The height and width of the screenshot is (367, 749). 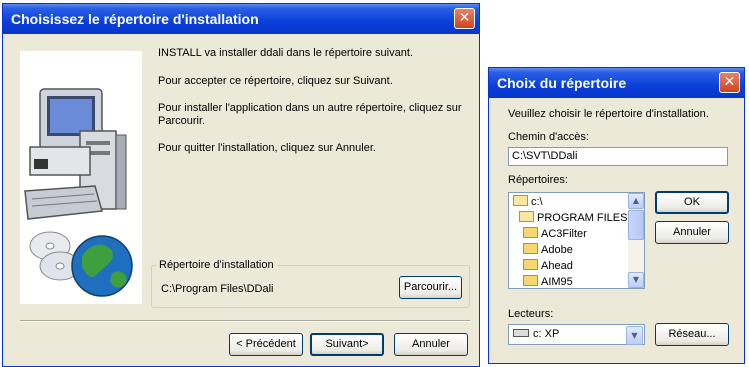 What do you see at coordinates (537, 202) in the screenshot?
I see `list-item-label: c:\` at bounding box center [537, 202].